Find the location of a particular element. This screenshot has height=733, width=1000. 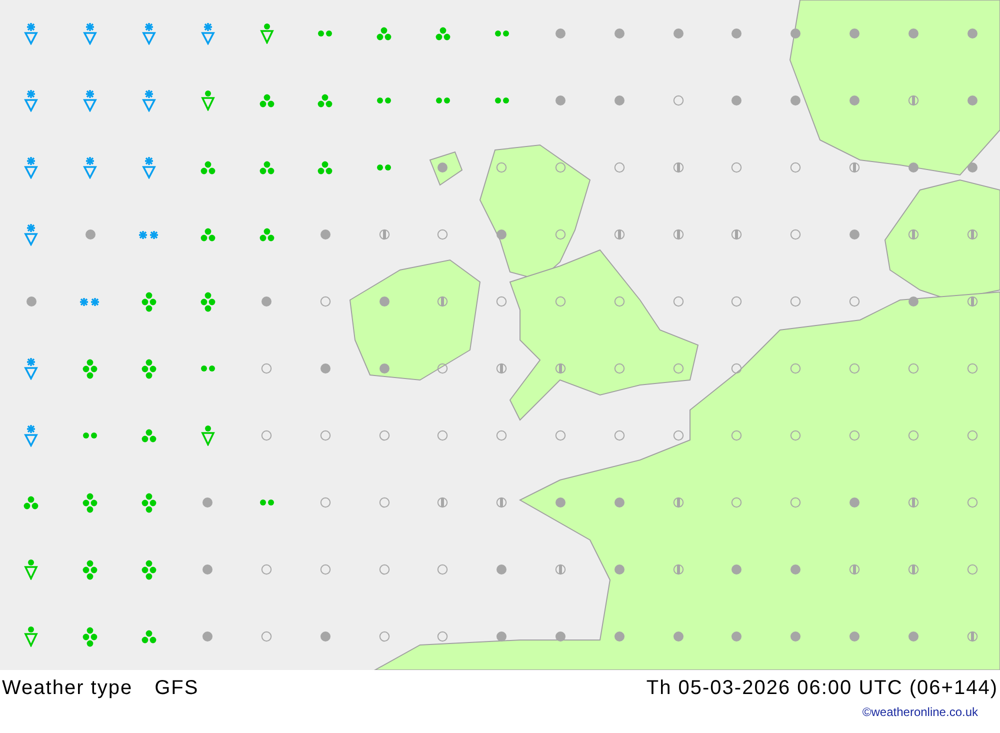

forecast-datetime: Th 05-03-2026 06:00 UTC (06+144) is located at coordinates (822, 688).